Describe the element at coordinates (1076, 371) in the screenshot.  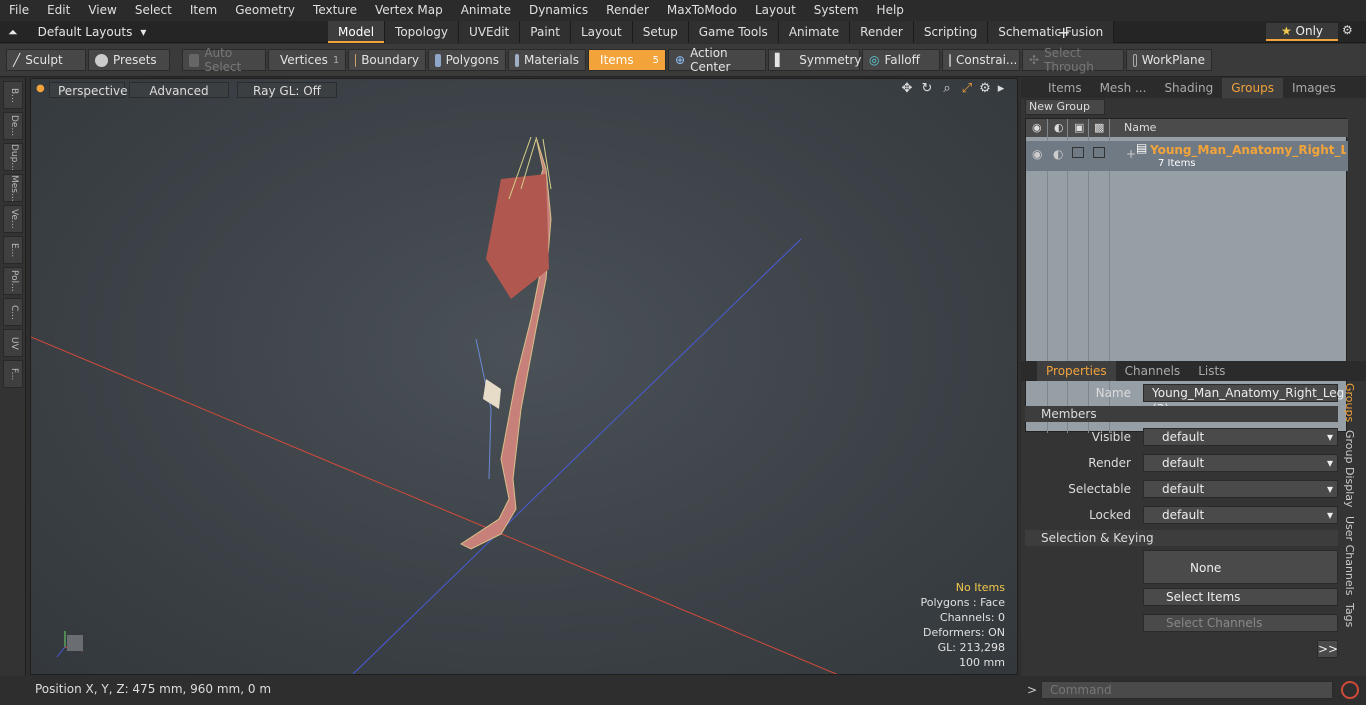
I see `tab-properties: Properties` at that location.